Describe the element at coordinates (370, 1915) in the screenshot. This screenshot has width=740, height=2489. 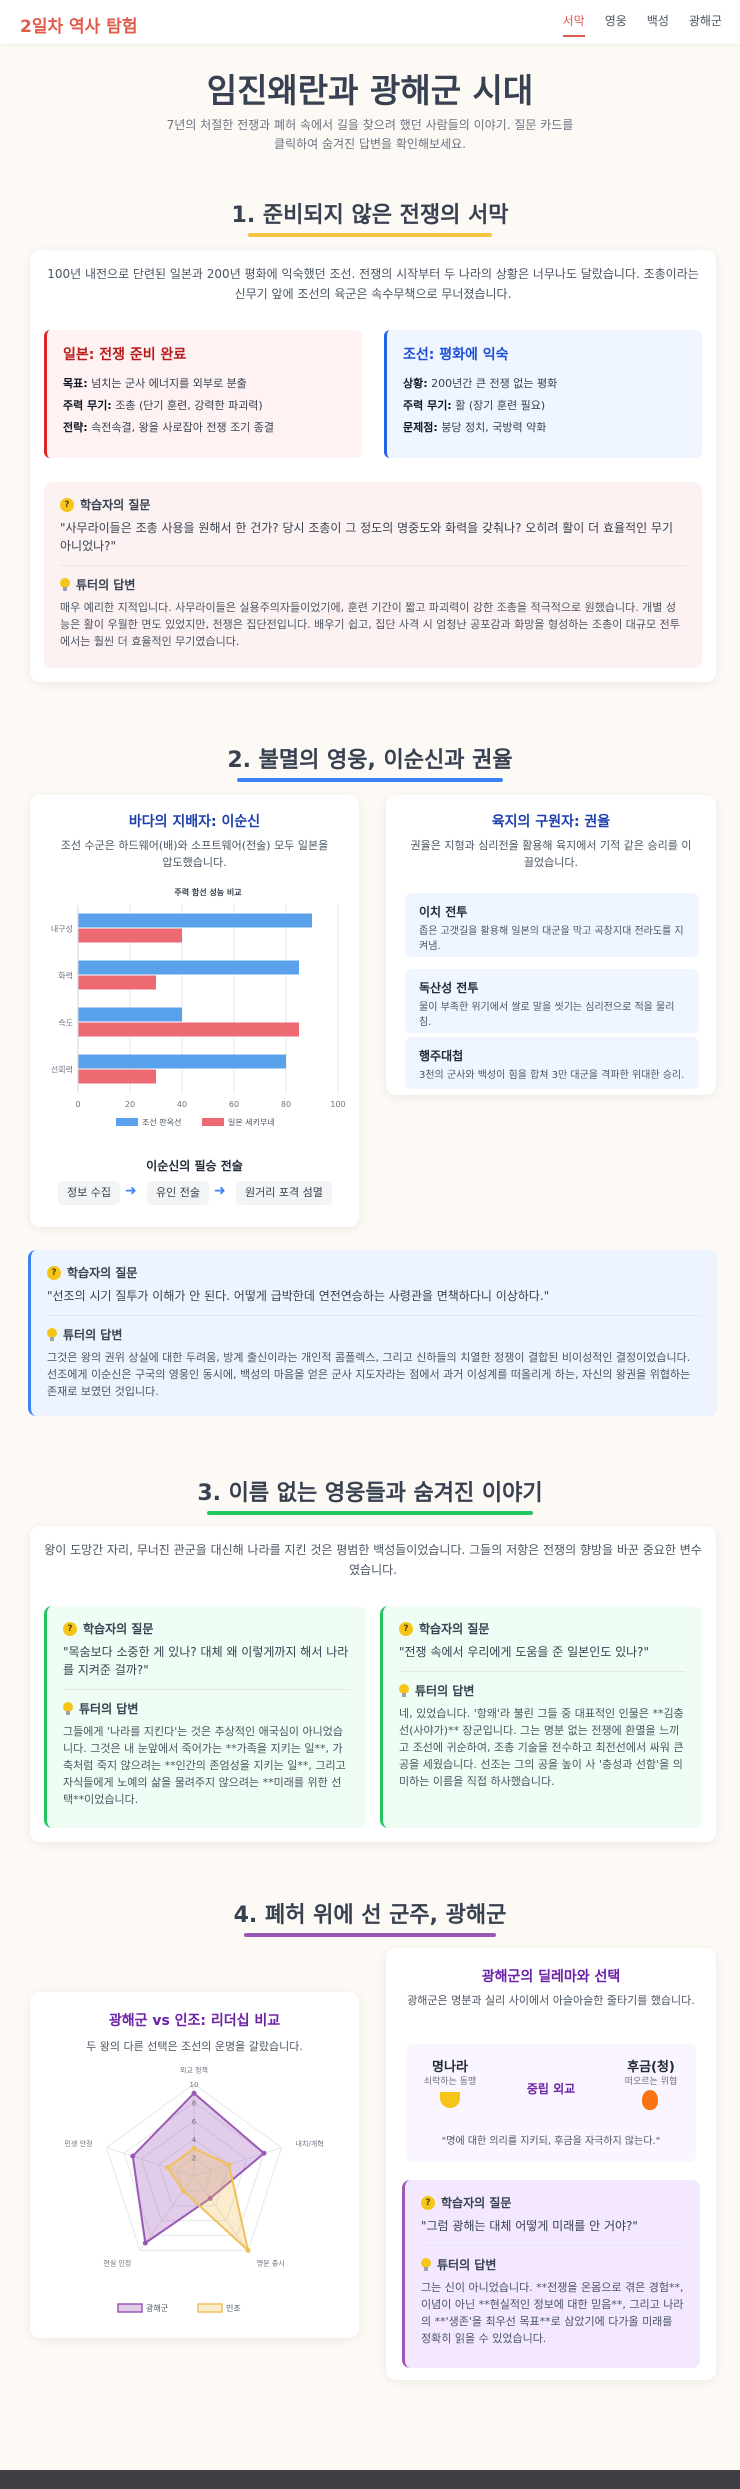
I see `section-4-title: 4. 폐허 위에 선 군주, 광해군` at that location.